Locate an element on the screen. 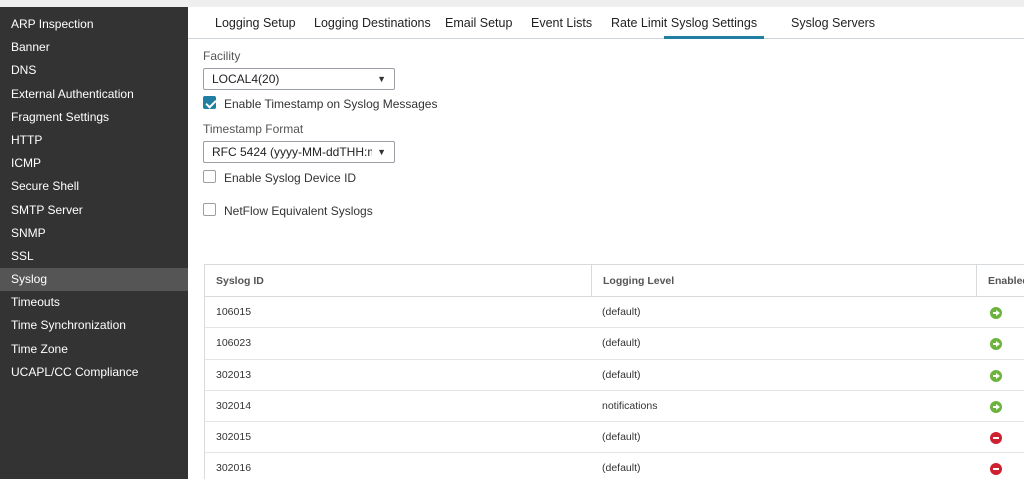 The image size is (1024, 479). sidebar-item-http: HTTP is located at coordinates (94, 140).